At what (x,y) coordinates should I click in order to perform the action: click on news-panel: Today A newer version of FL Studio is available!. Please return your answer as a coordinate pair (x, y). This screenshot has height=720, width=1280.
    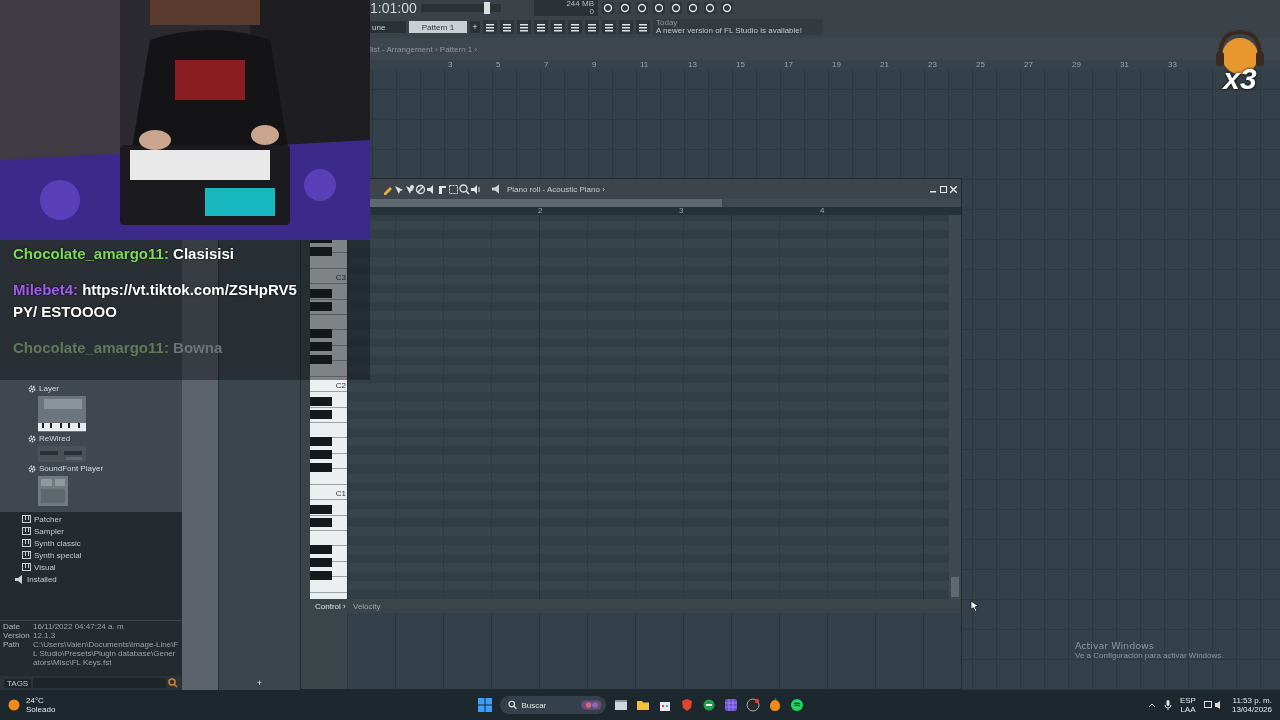
    Looking at the image, I should click on (738, 27).